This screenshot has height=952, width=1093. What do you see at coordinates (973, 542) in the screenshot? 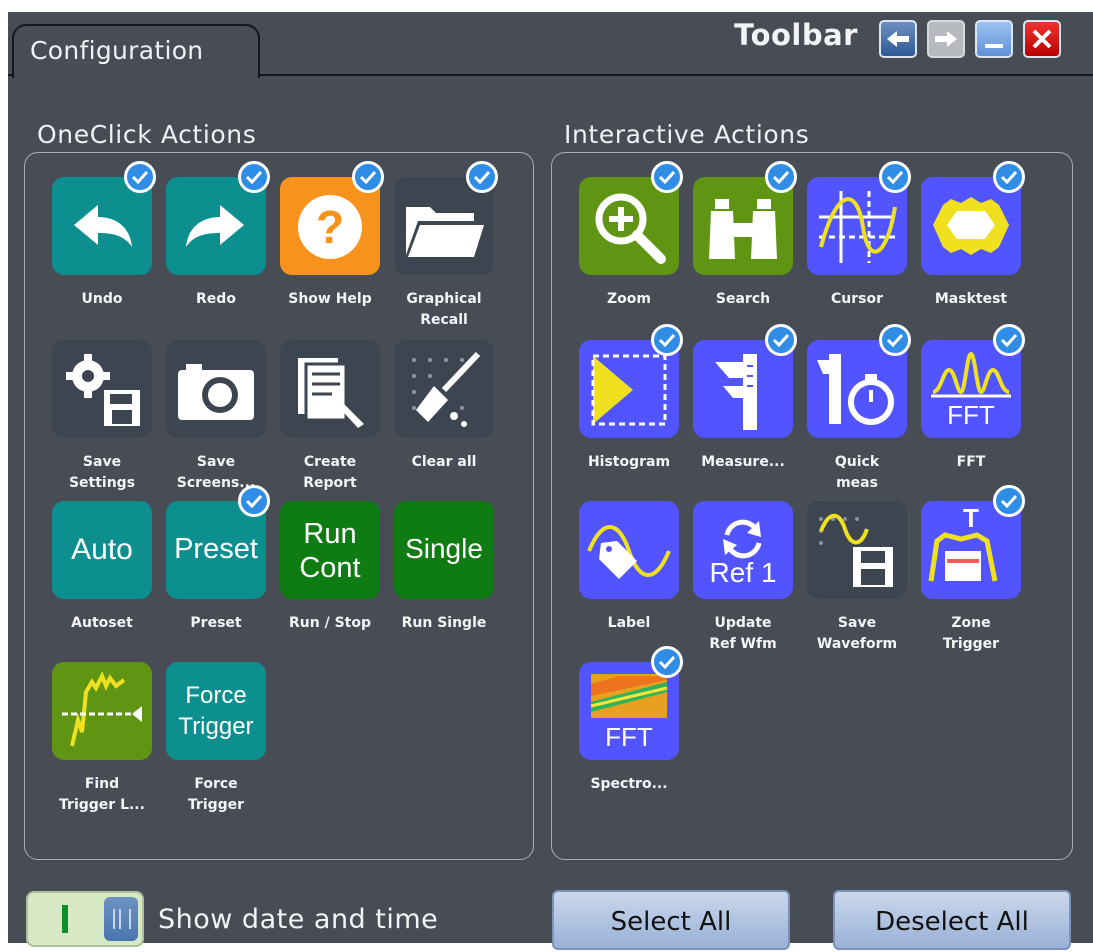
I see `zone-trigger-tile: T` at bounding box center [973, 542].